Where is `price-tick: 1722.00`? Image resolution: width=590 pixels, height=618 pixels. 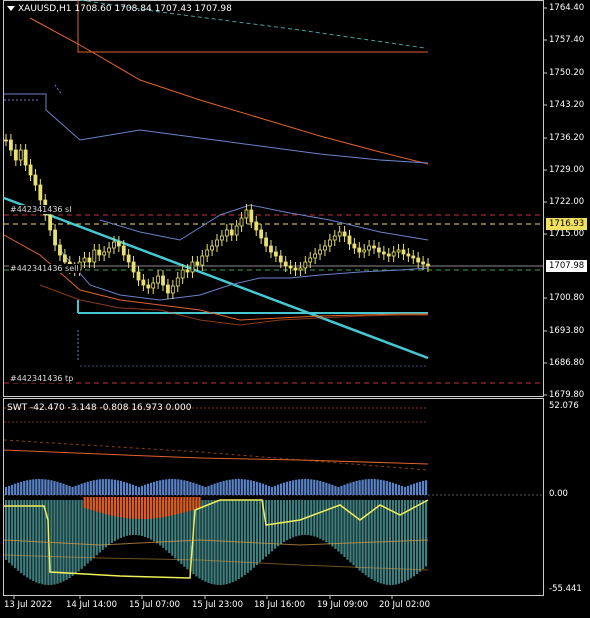 price-tick: 1722.00 is located at coordinates (567, 202).